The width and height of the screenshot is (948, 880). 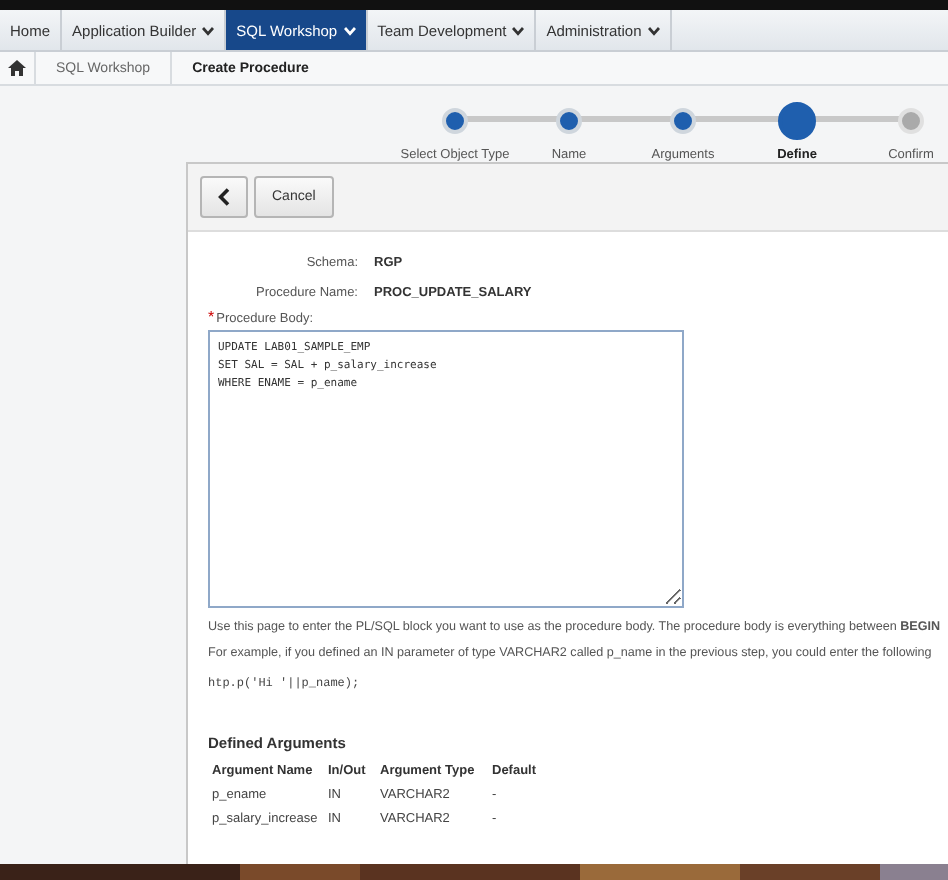 I want to click on chevron-left-icon, so click(x=224, y=197).